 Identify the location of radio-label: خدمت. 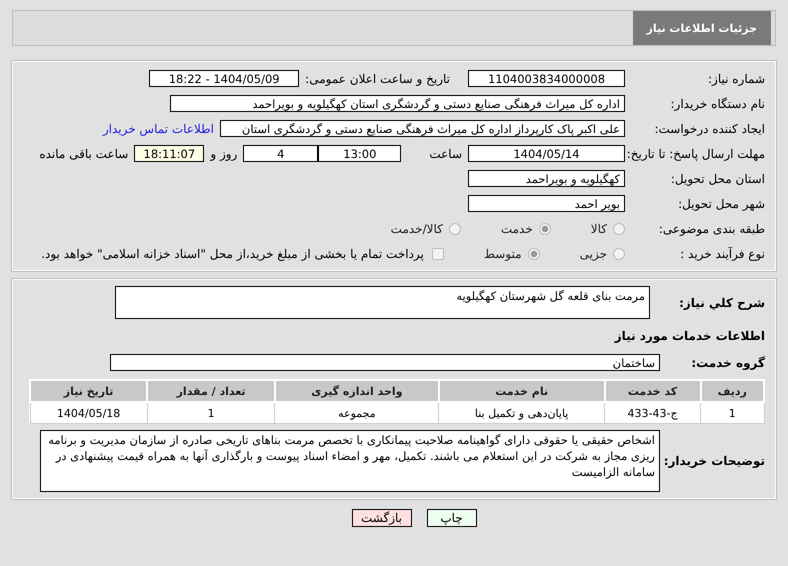
(516, 229).